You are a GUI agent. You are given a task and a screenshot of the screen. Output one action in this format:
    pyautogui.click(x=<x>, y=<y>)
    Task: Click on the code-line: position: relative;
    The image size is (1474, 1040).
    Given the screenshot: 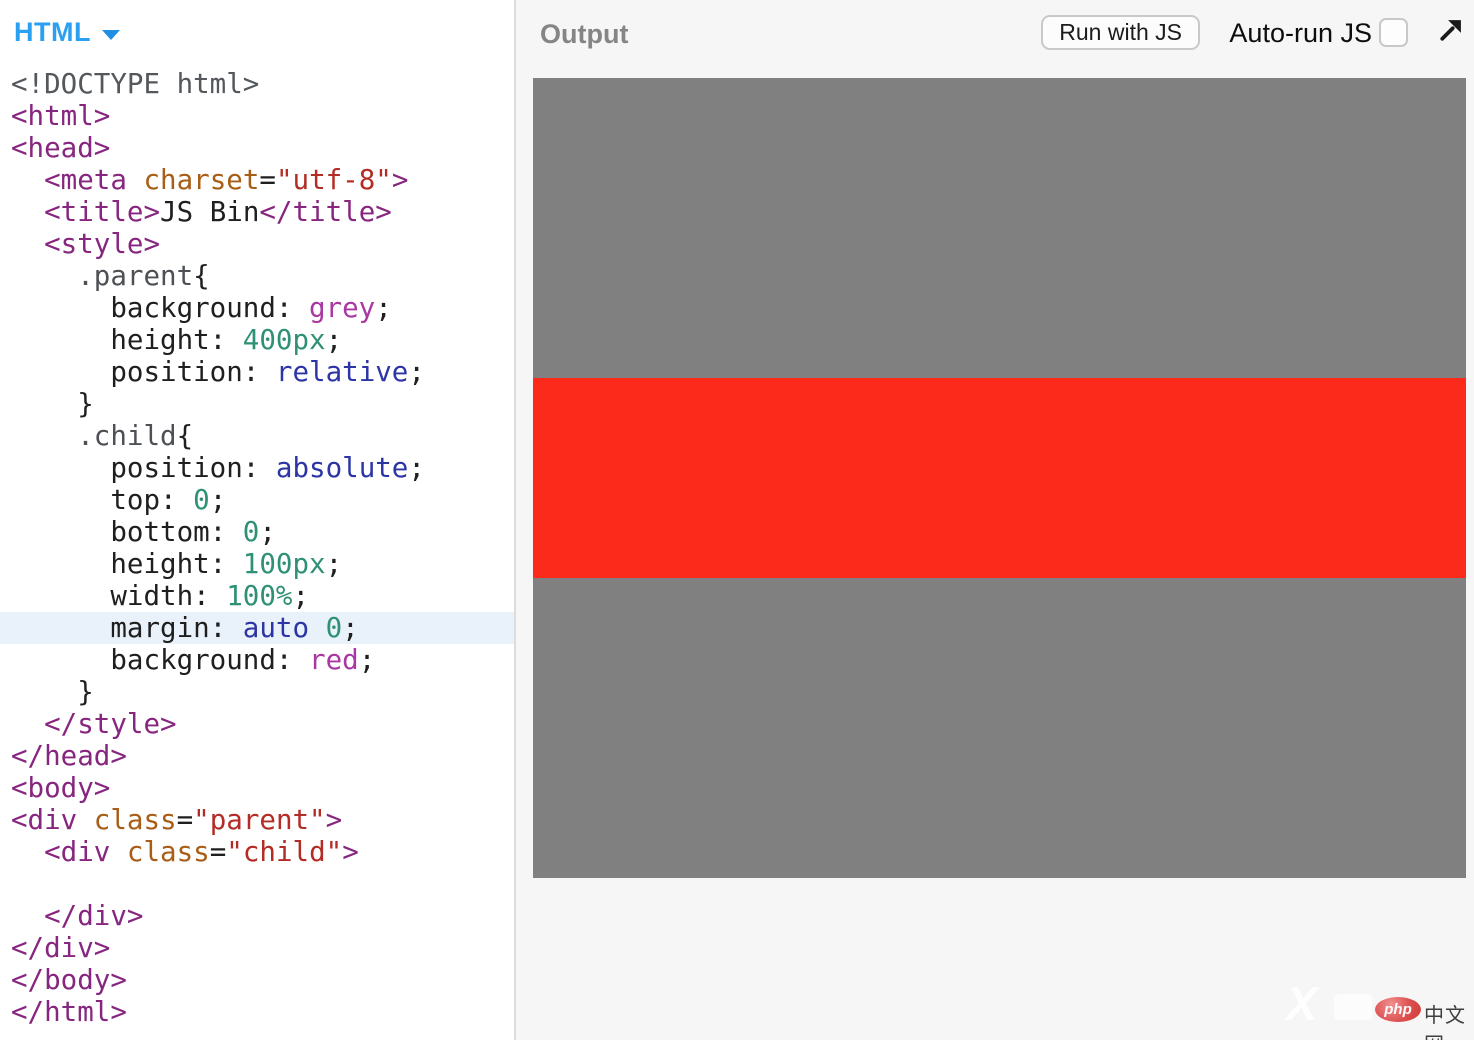 What is the action you would take?
    pyautogui.click(x=218, y=372)
    